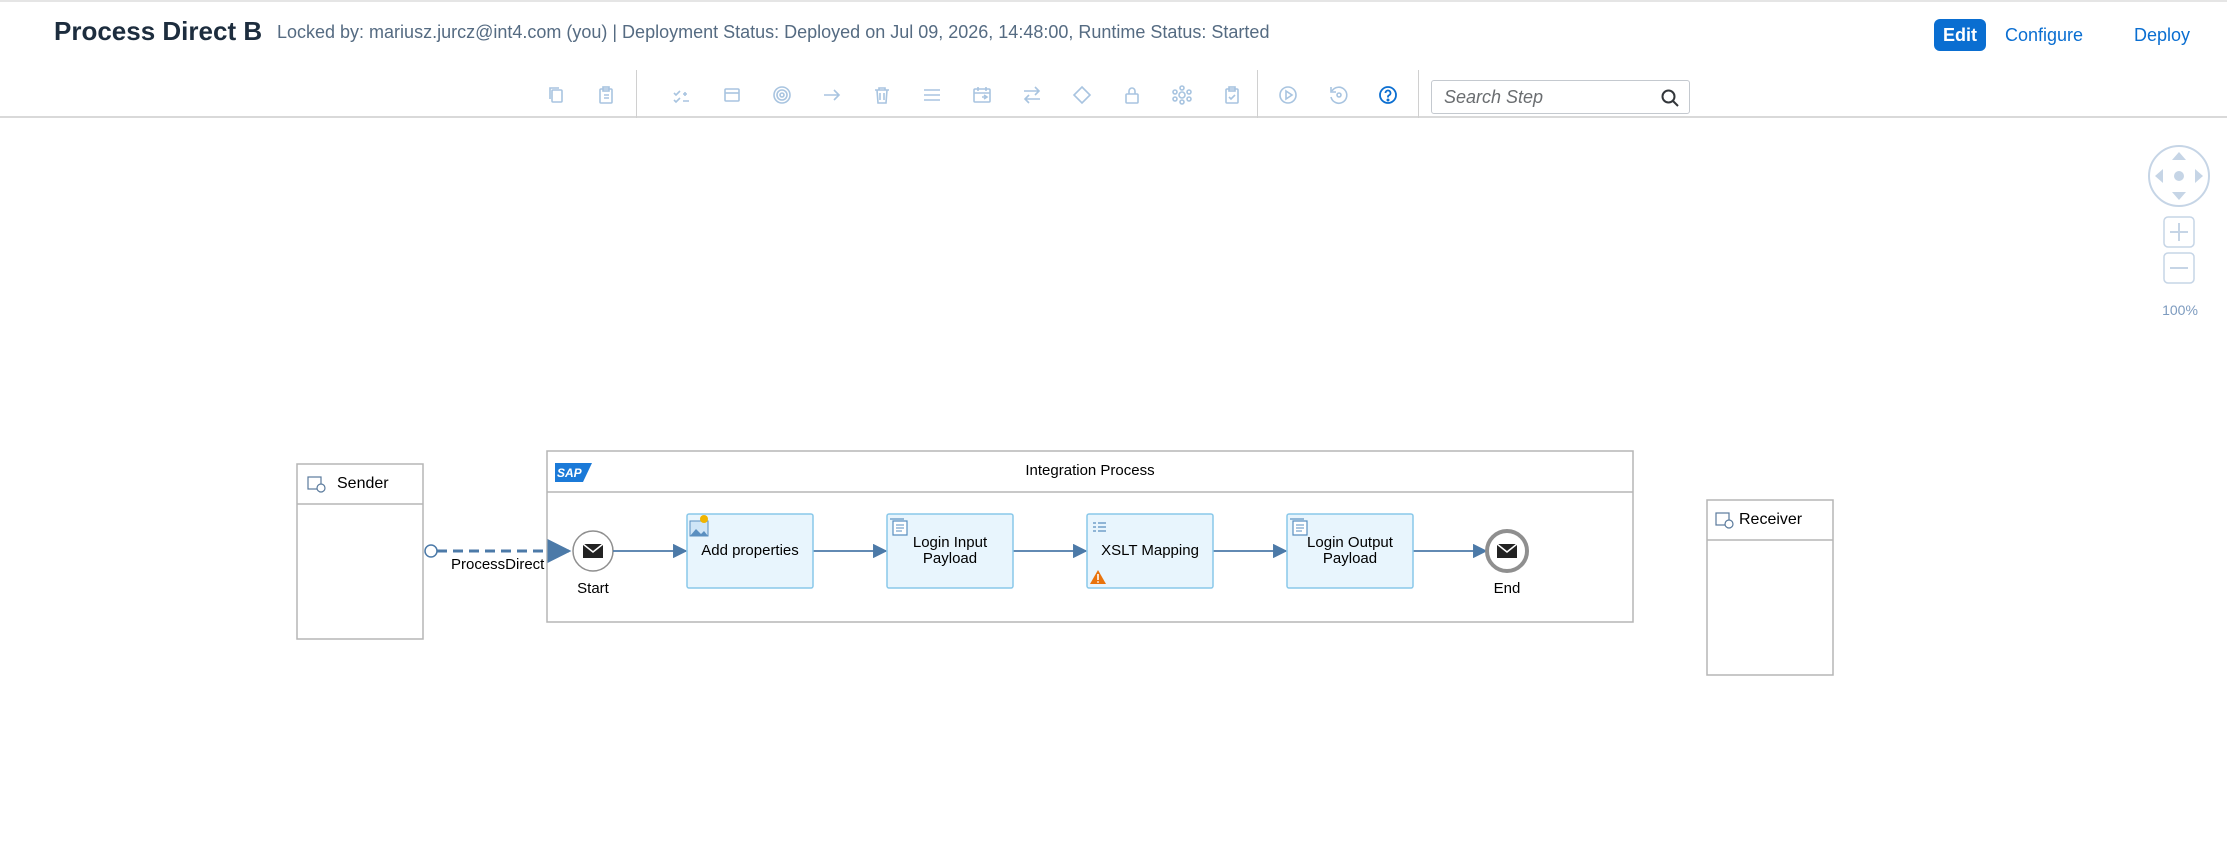 This screenshot has height=862, width=2227. Describe the element at coordinates (498, 564) in the screenshot. I see `connection-label: ProcessDirect` at that location.